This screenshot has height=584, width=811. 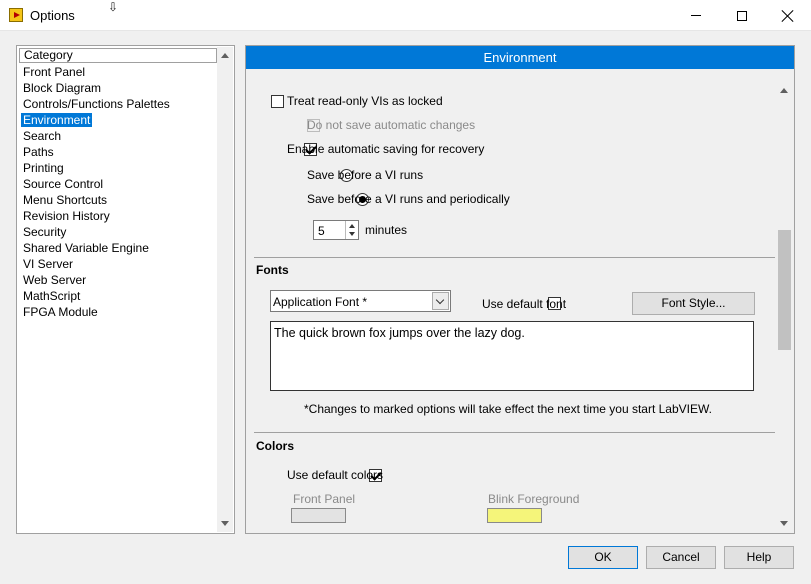 What do you see at coordinates (118, 152) in the screenshot?
I see `category-item-paths: Paths` at bounding box center [118, 152].